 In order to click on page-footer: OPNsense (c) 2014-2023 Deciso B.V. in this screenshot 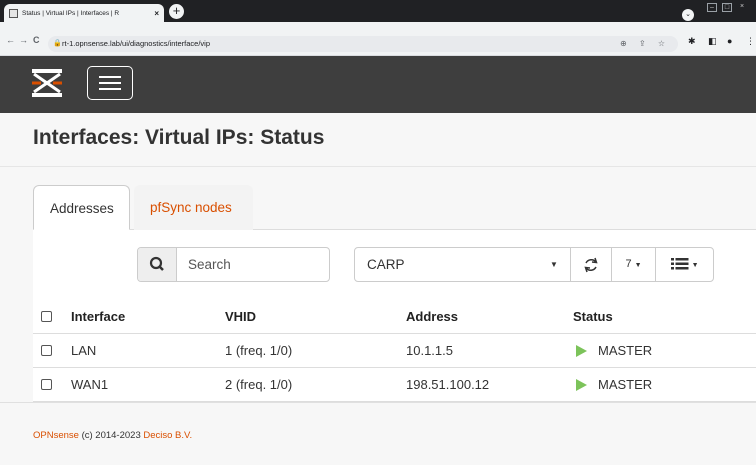, I will do `click(112, 435)`.